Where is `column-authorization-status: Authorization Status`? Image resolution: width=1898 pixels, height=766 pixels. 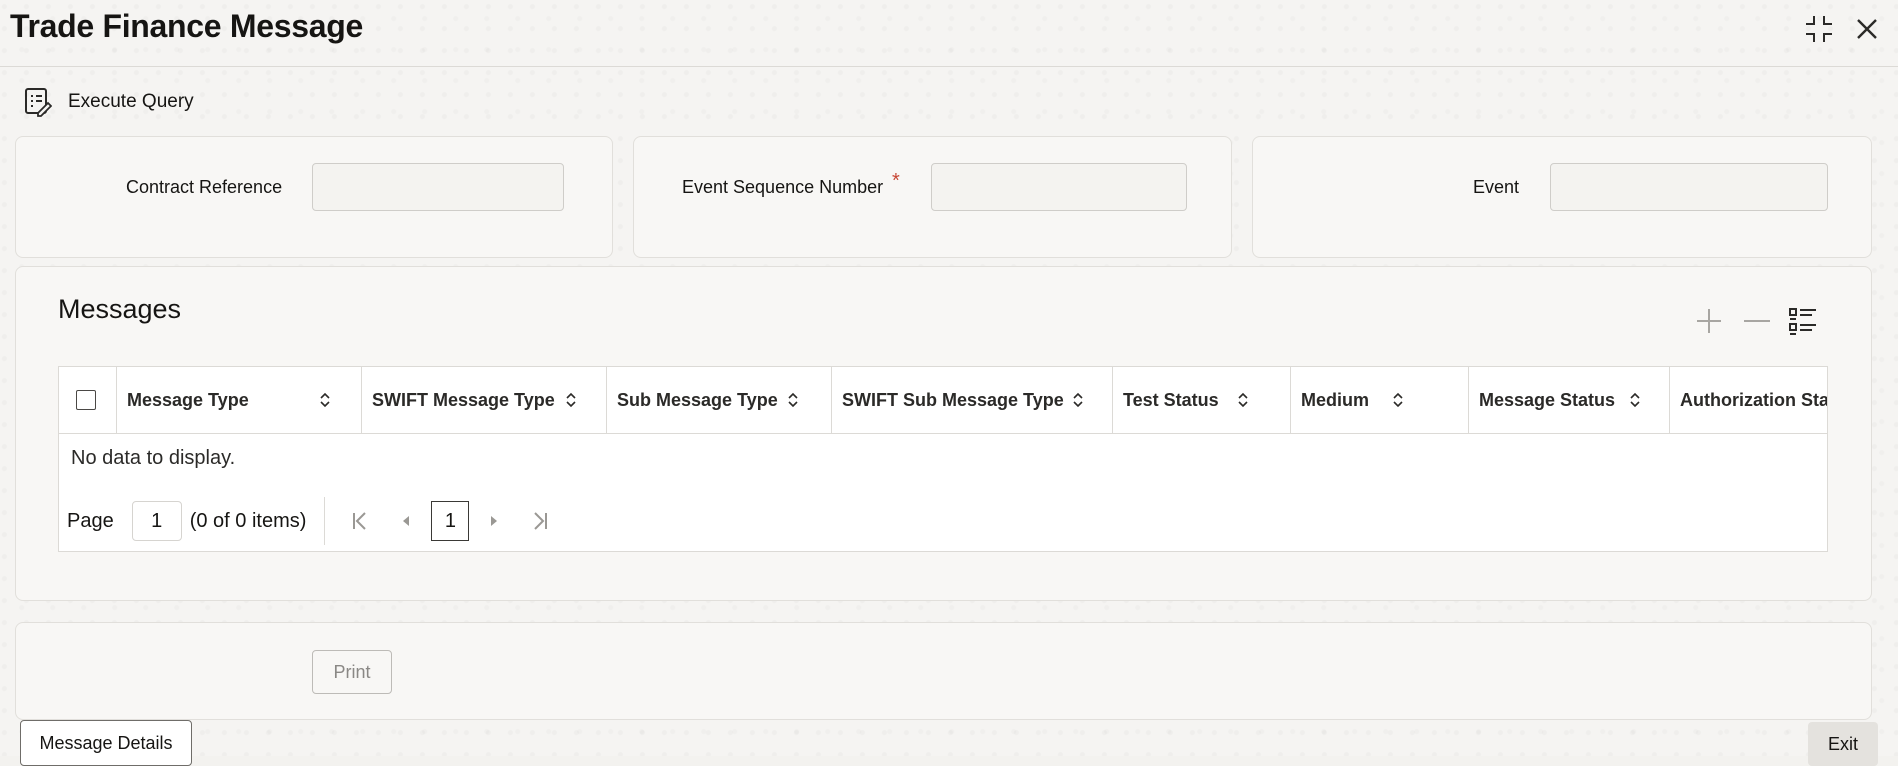
column-authorization-status: Authorization Status is located at coordinates (1748, 400).